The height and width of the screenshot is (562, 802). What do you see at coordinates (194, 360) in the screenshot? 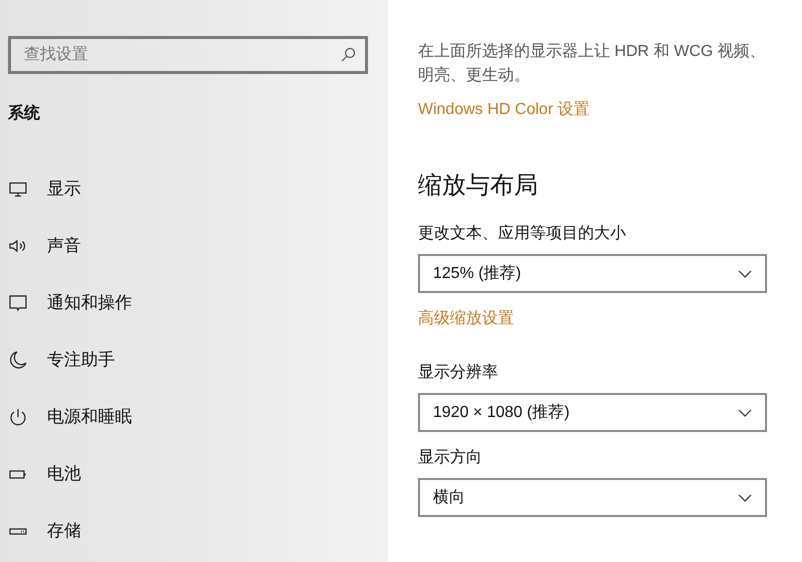
I see `nav-item: 专注助手` at bounding box center [194, 360].